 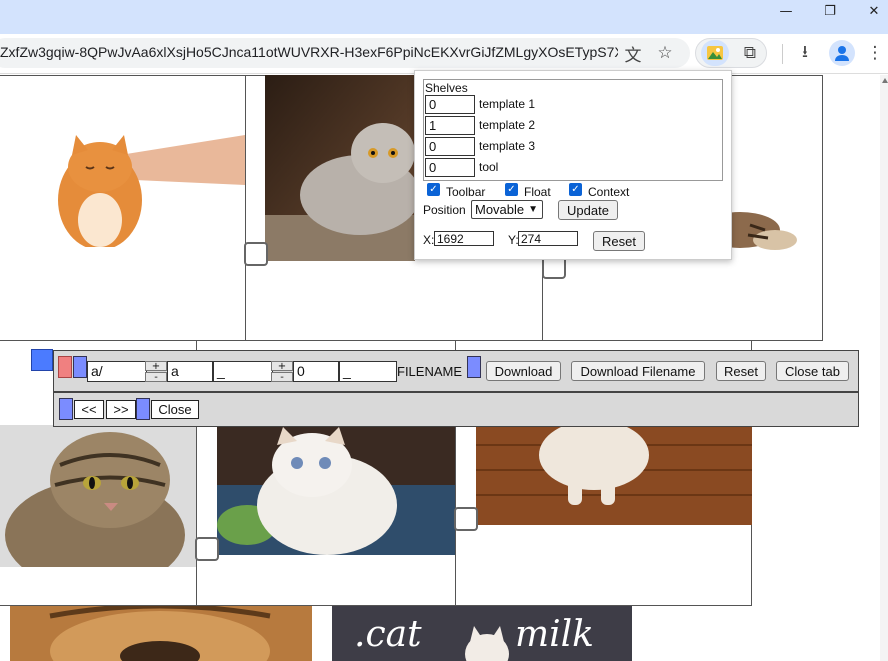 I want to click on toolbar-checkbox-label: Toolbar, so click(x=466, y=192).